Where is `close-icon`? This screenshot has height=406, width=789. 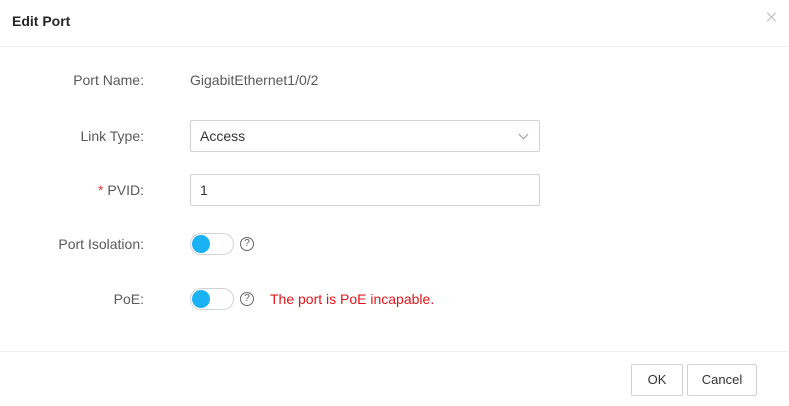 close-icon is located at coordinates (772, 17).